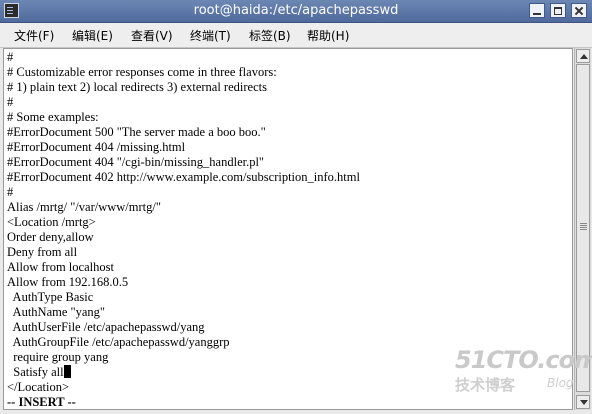  I want to click on terminal-line: Allow from 192.168.0.5, so click(68, 282).